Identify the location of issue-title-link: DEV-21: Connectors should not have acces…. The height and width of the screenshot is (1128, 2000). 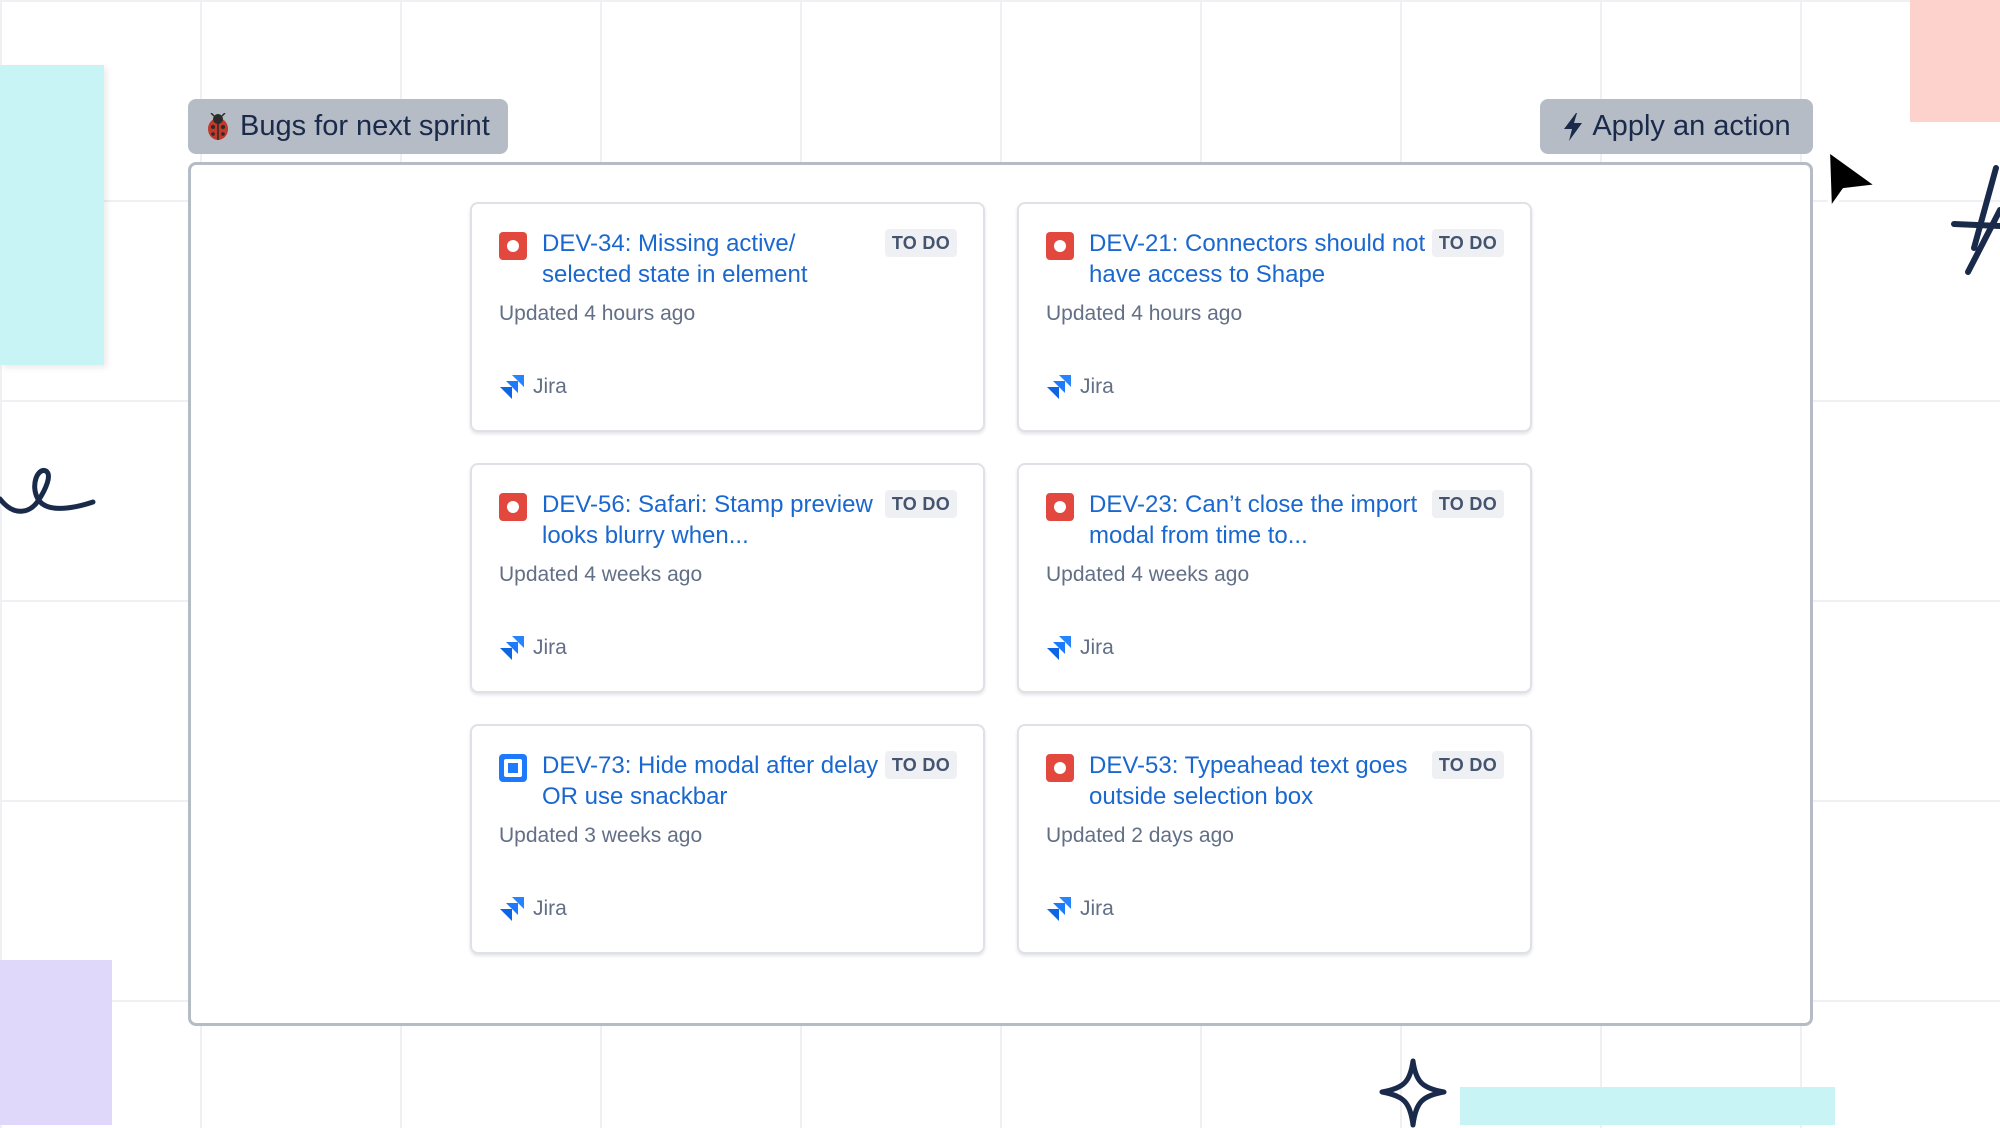
(1259, 259).